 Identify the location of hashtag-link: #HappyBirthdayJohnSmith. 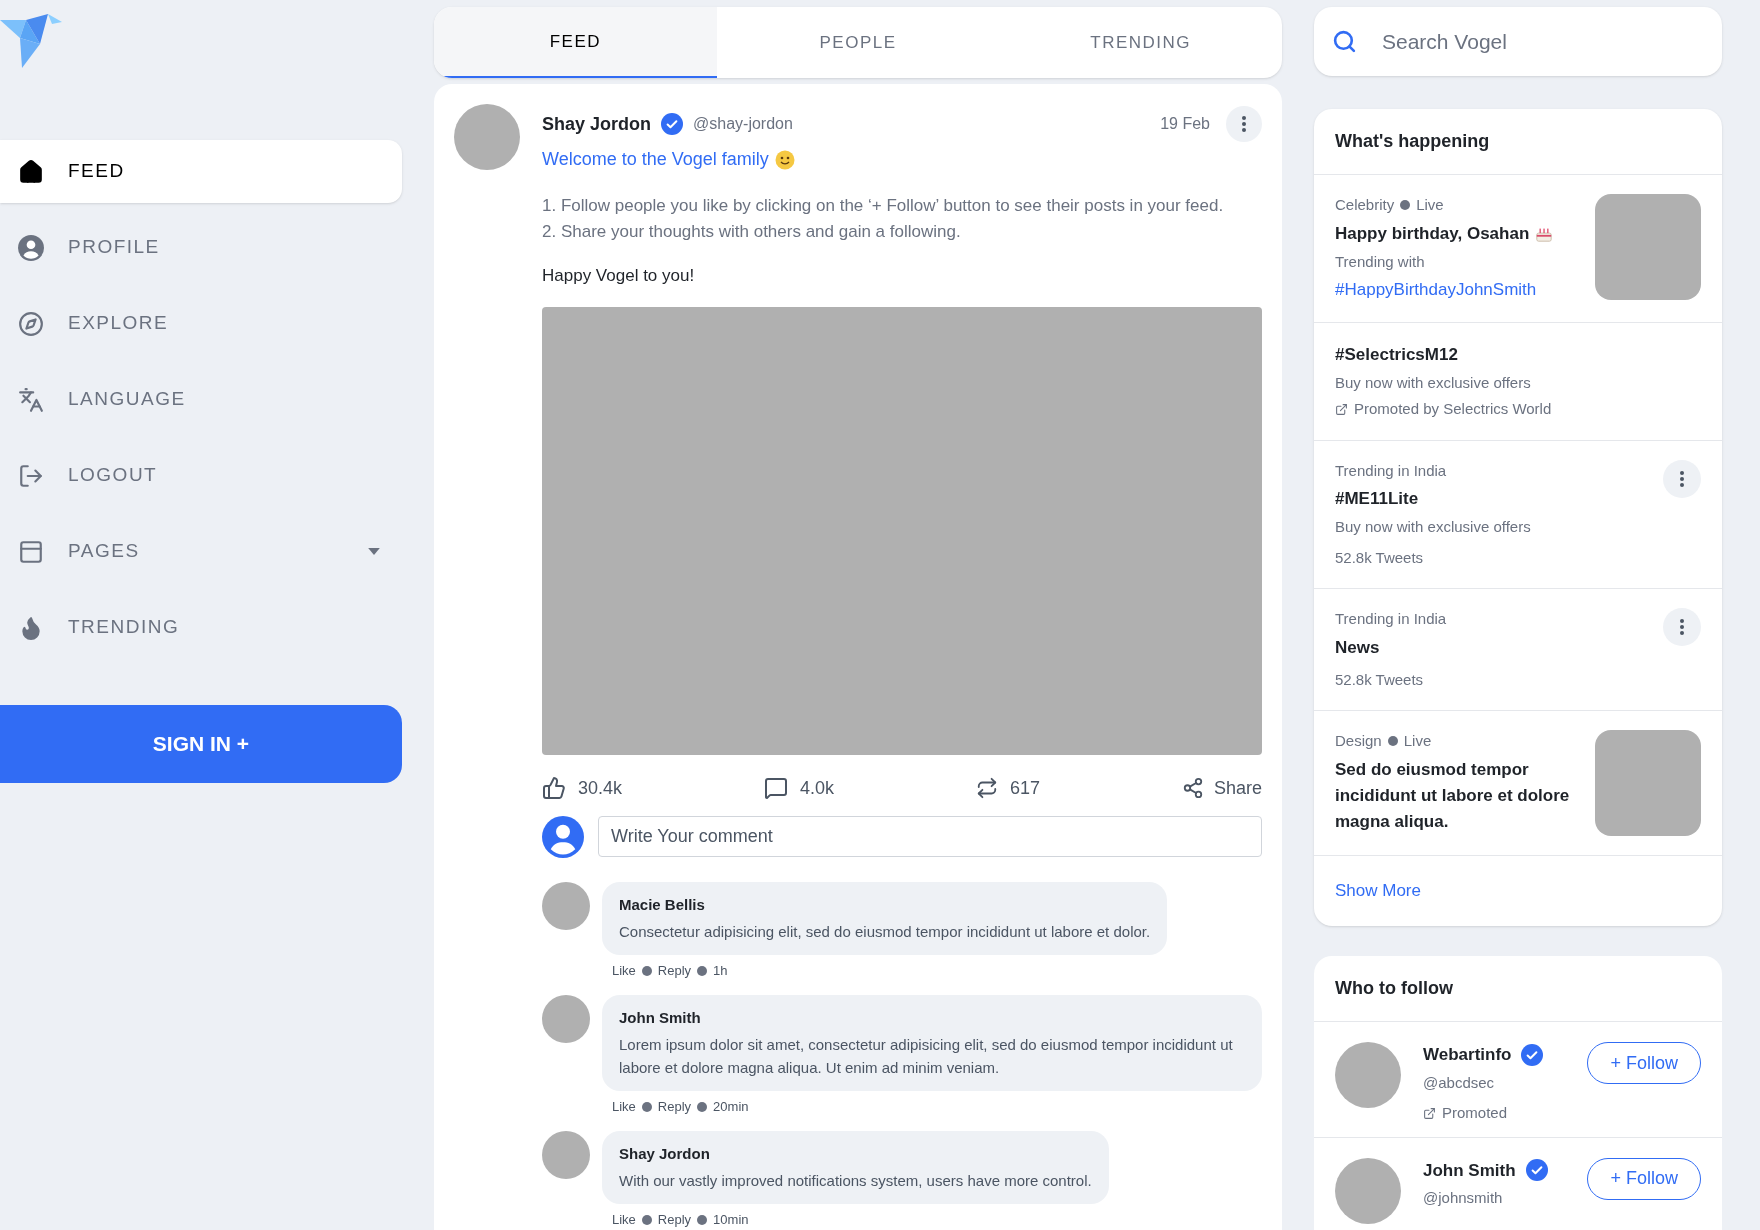
(1459, 290).